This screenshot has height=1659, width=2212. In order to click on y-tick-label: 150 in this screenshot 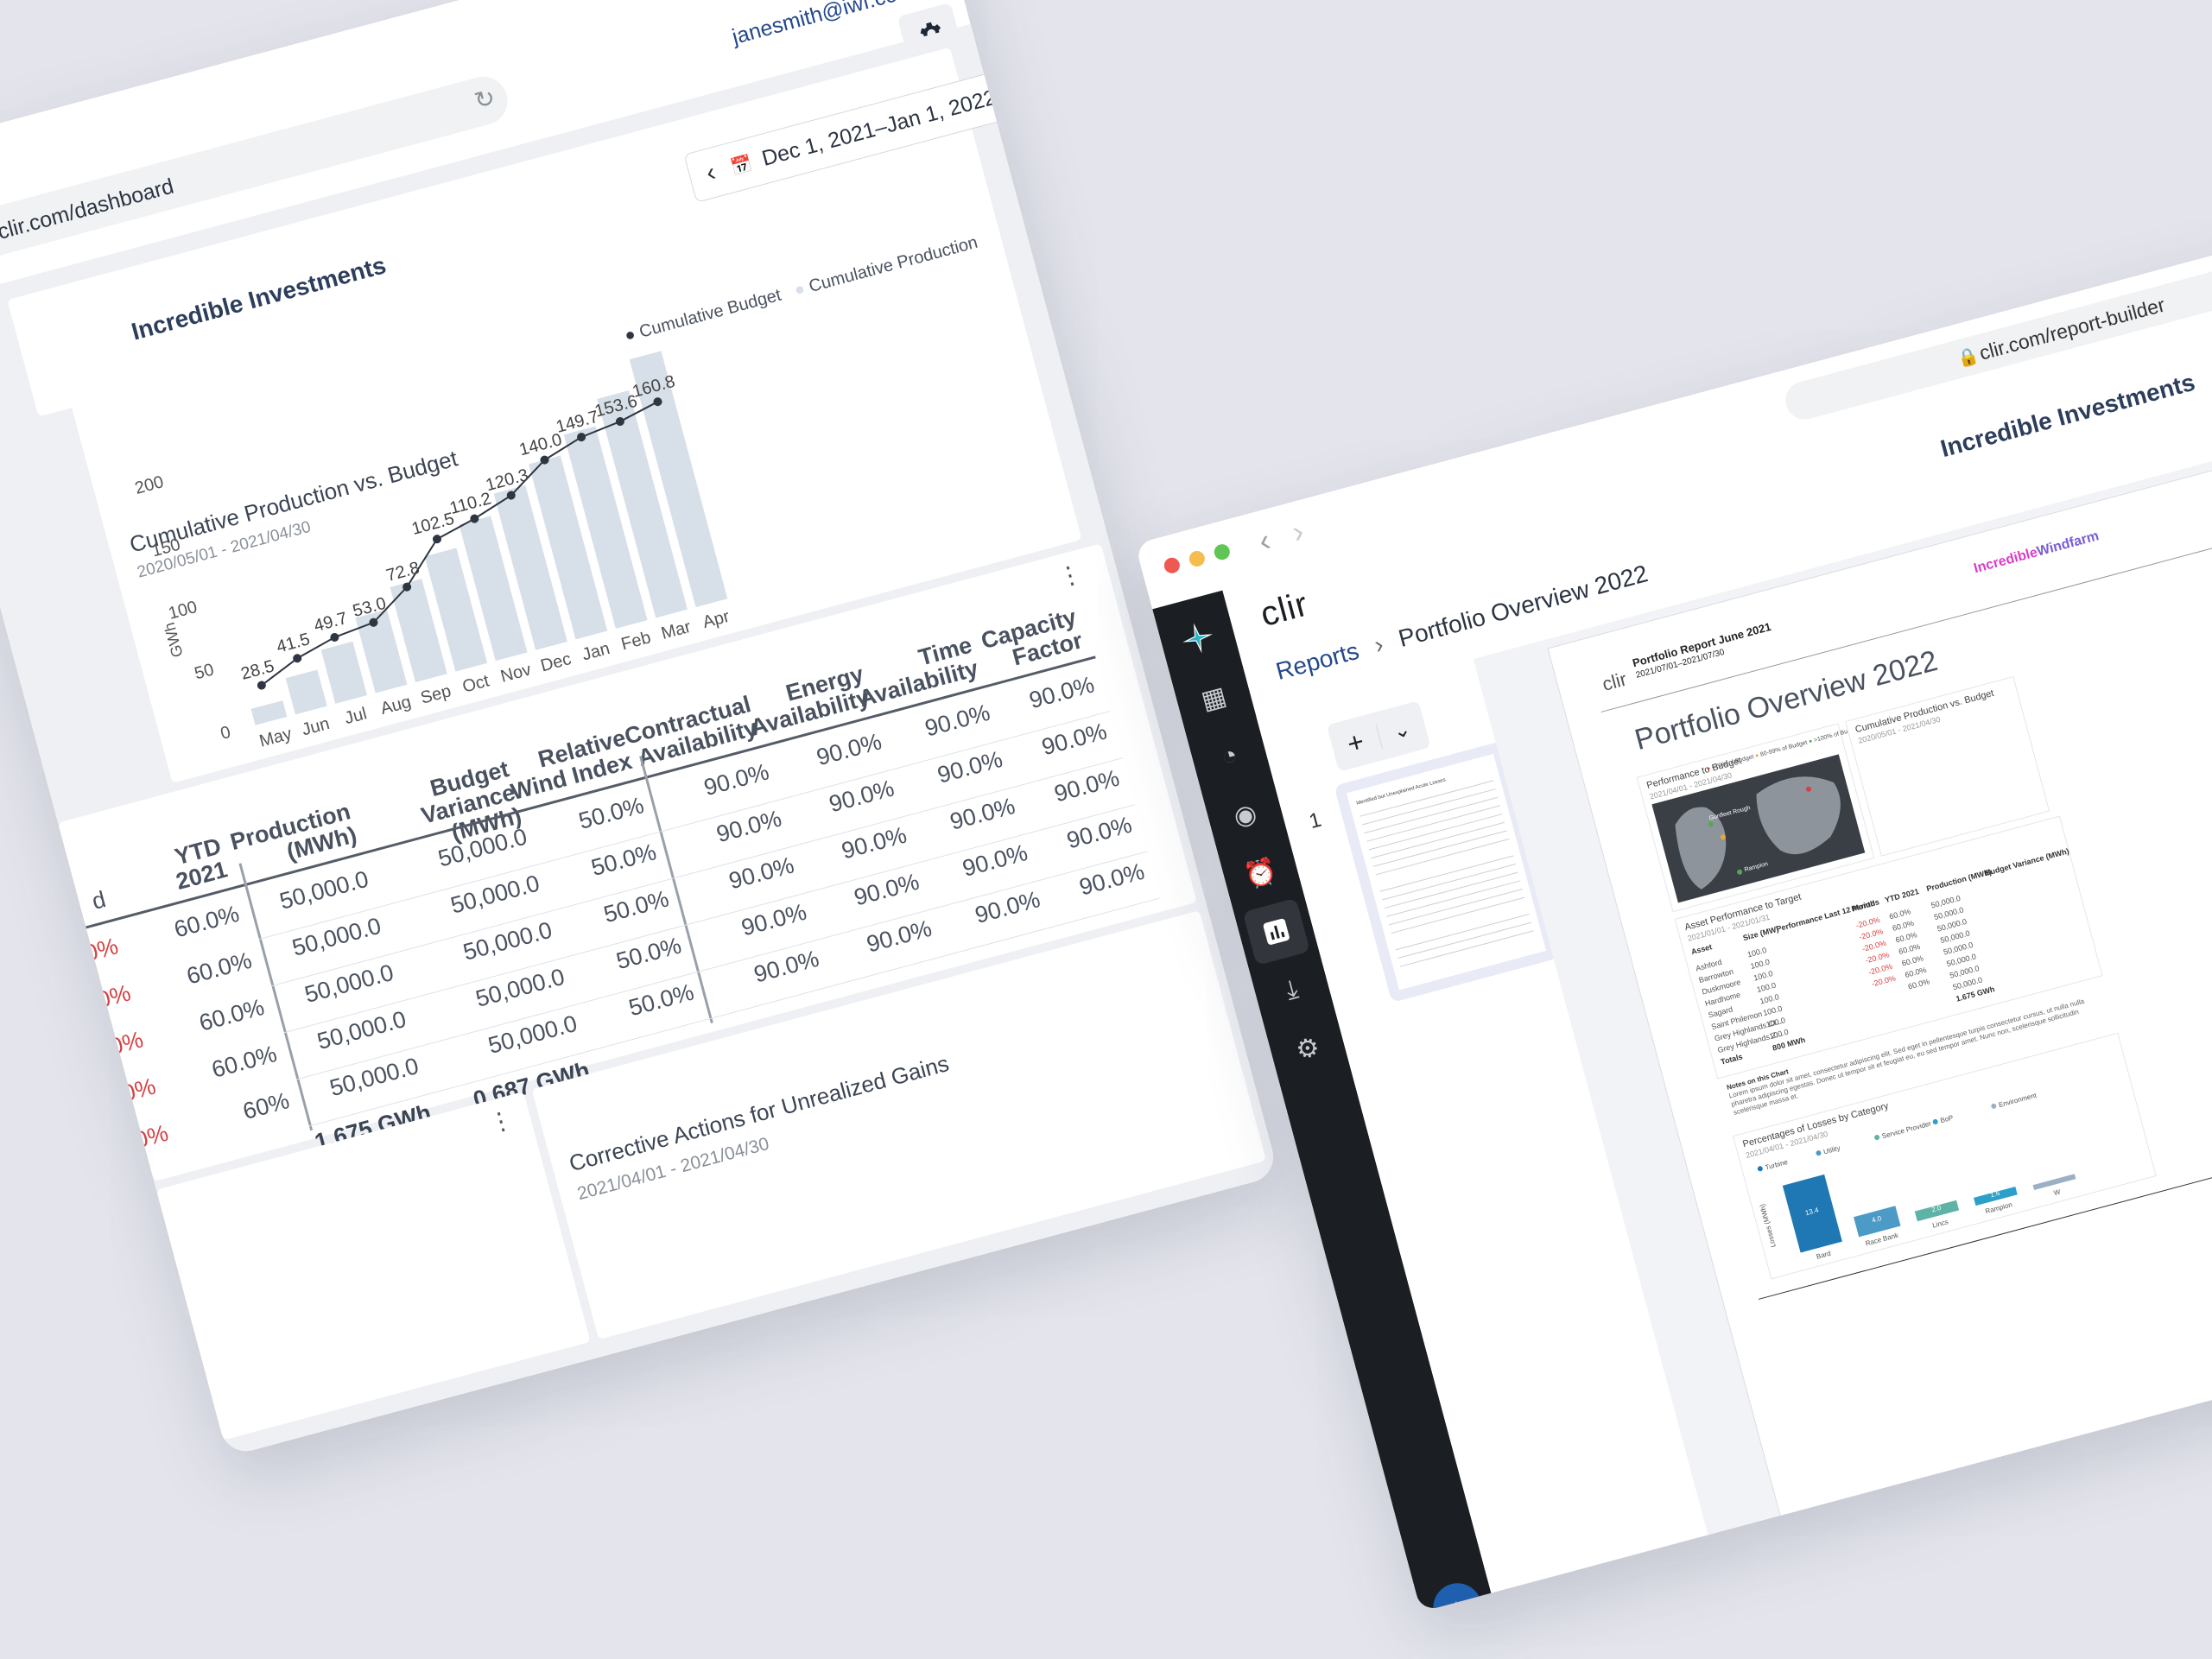, I will do `click(165, 548)`.